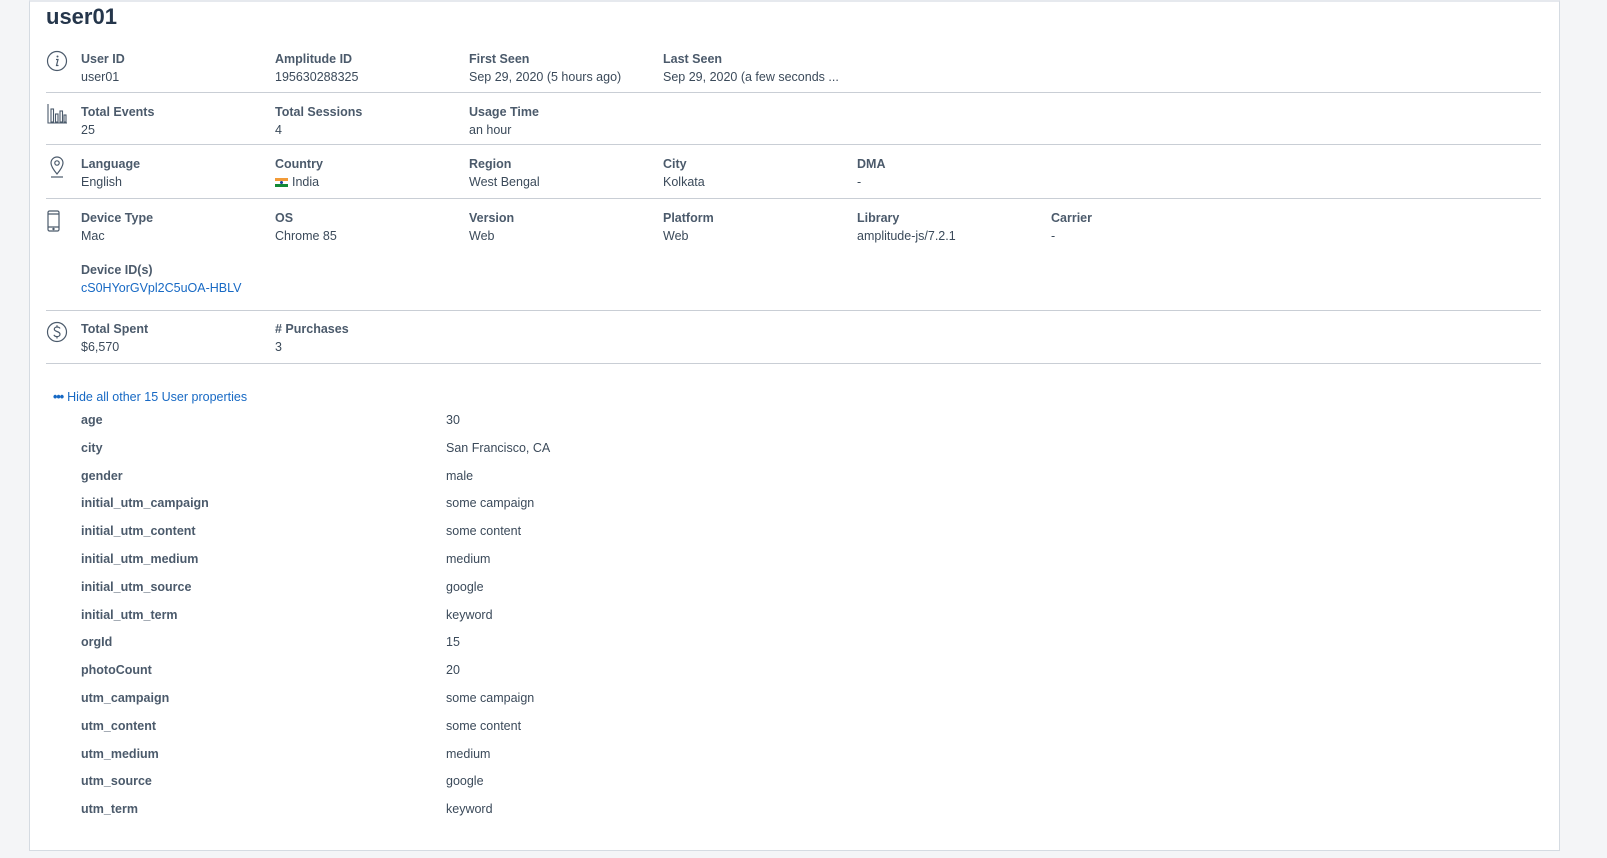 The image size is (1607, 858). Describe the element at coordinates (314, 59) in the screenshot. I see `field-label: Amplitude ID` at that location.